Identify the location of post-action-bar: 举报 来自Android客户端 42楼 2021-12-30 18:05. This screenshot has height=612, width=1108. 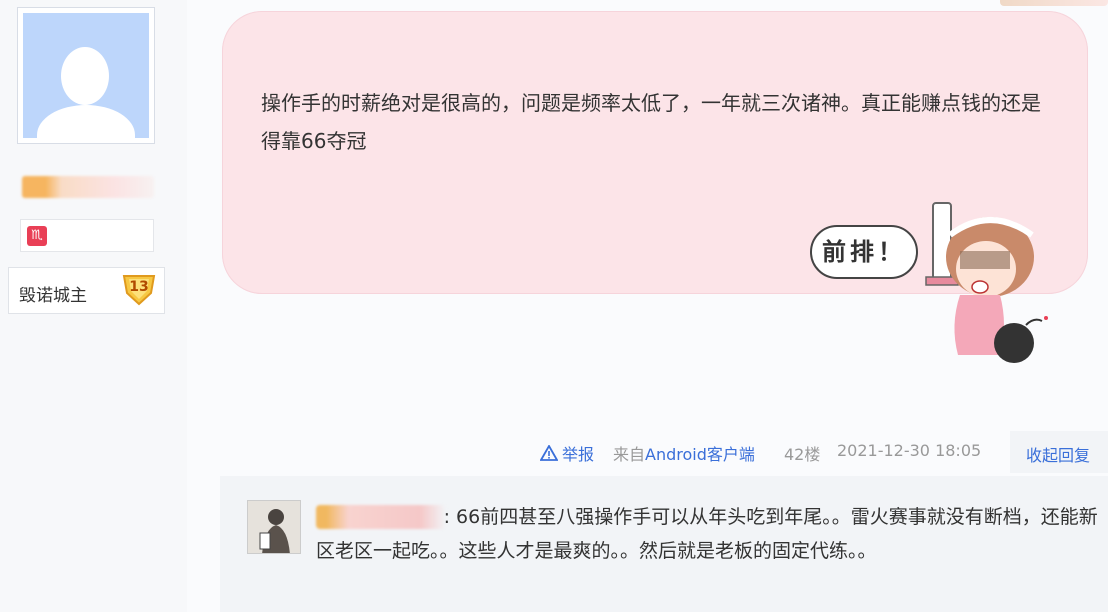
(554, 454).